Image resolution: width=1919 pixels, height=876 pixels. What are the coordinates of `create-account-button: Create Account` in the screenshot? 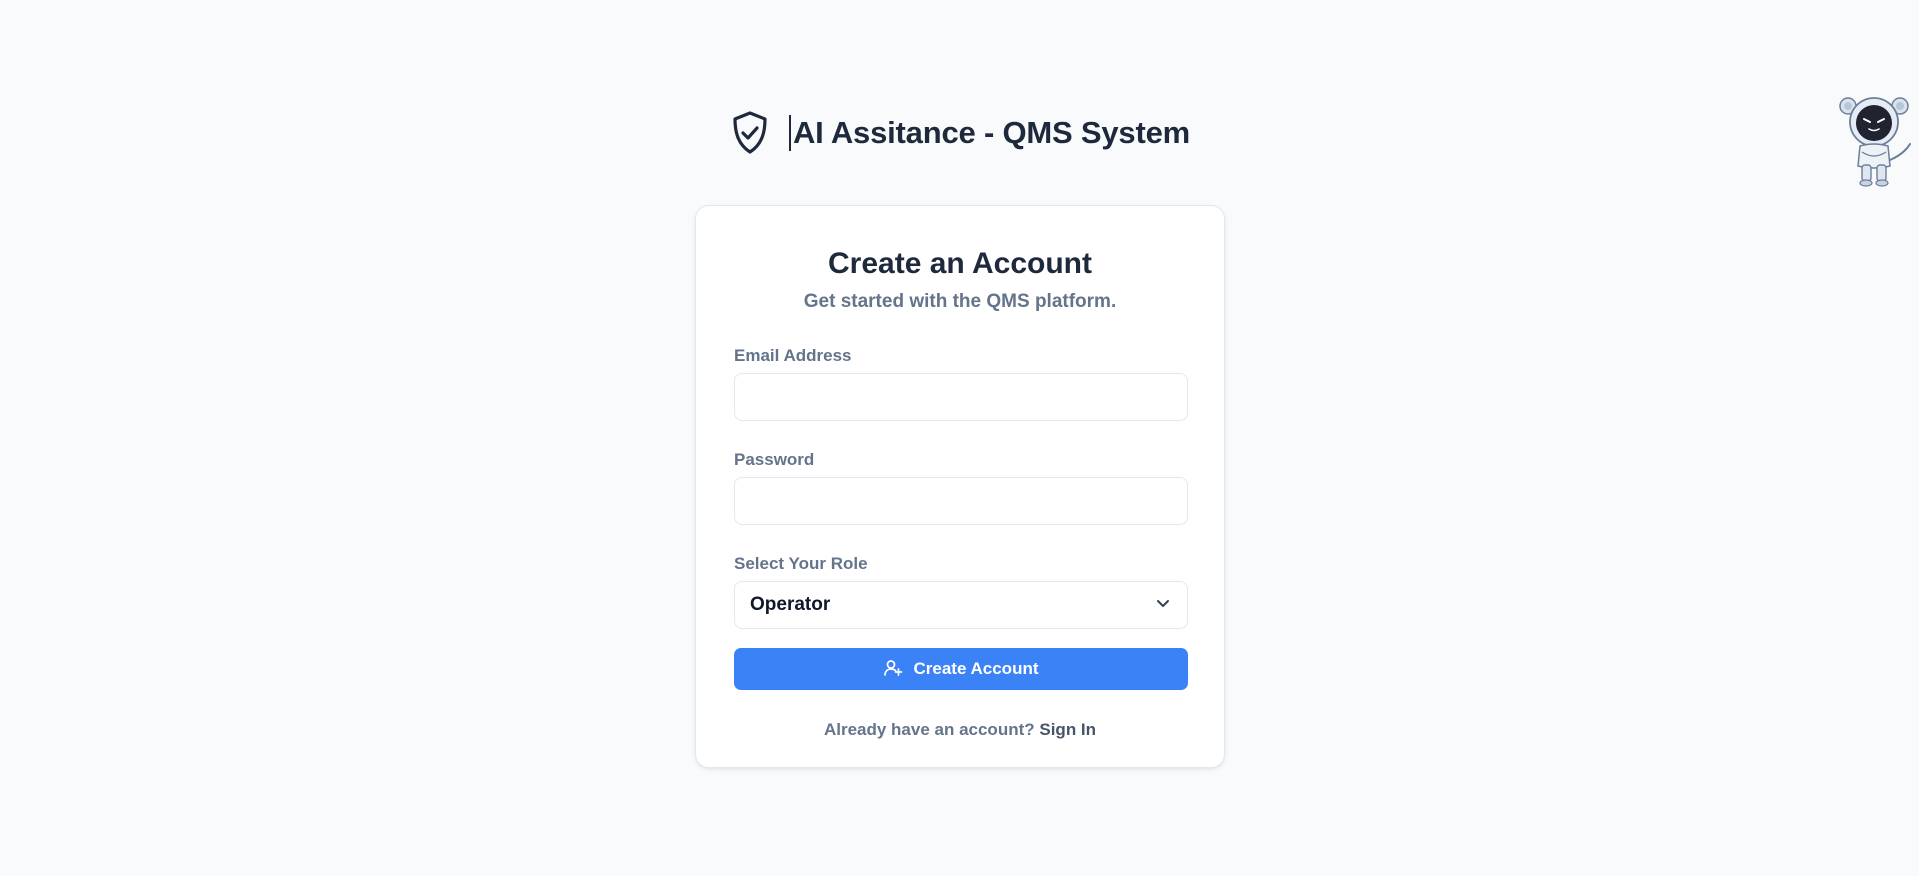 It's located at (961, 669).